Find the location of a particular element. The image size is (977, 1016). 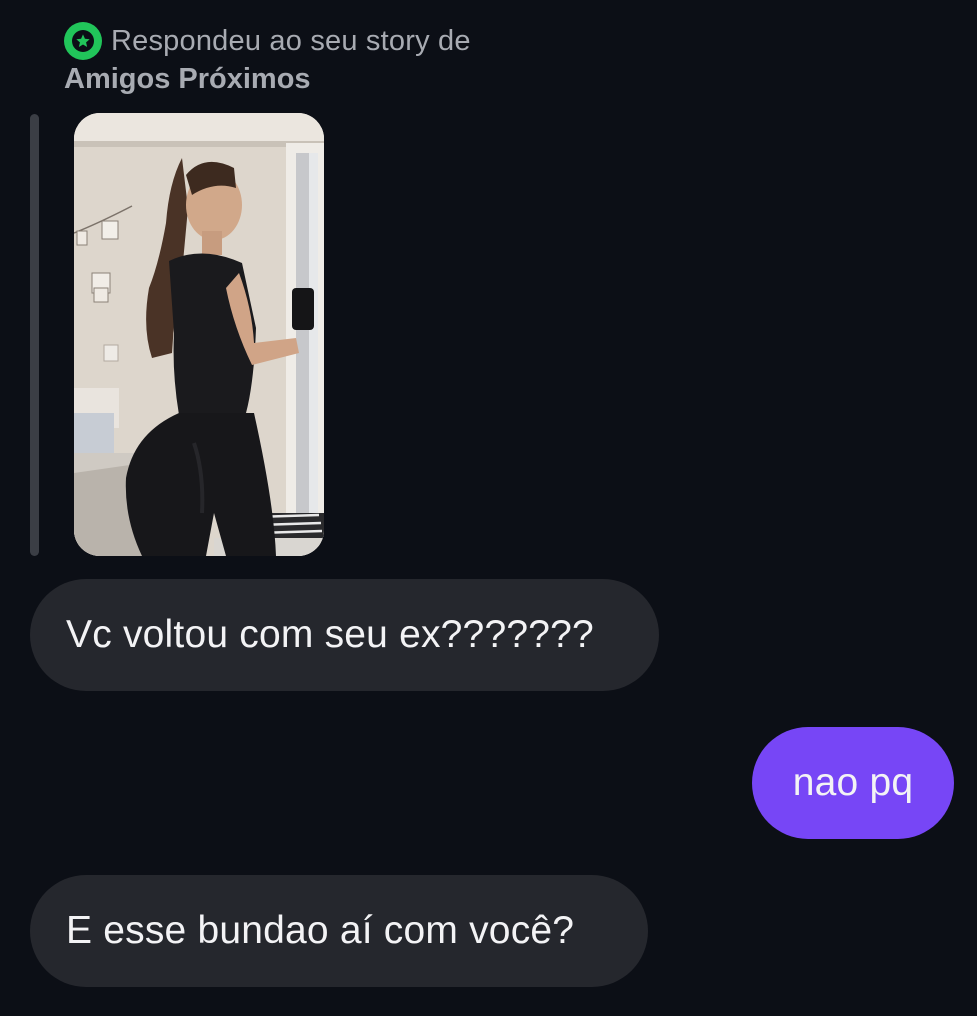

message-text: nao pq is located at coordinates (853, 782).